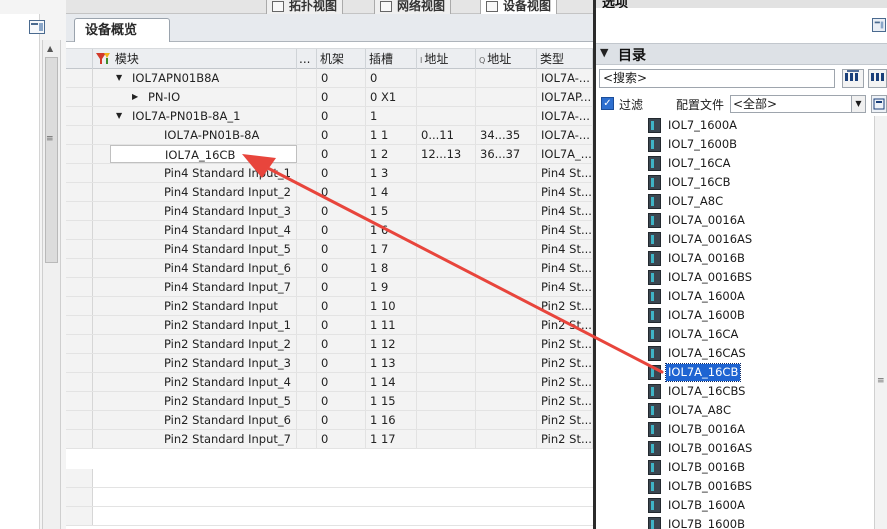 Image resolution: width=887 pixels, height=529 pixels. What do you see at coordinates (758, 429) in the screenshot?
I see `catalog-item: IOL7B_0016A` at bounding box center [758, 429].